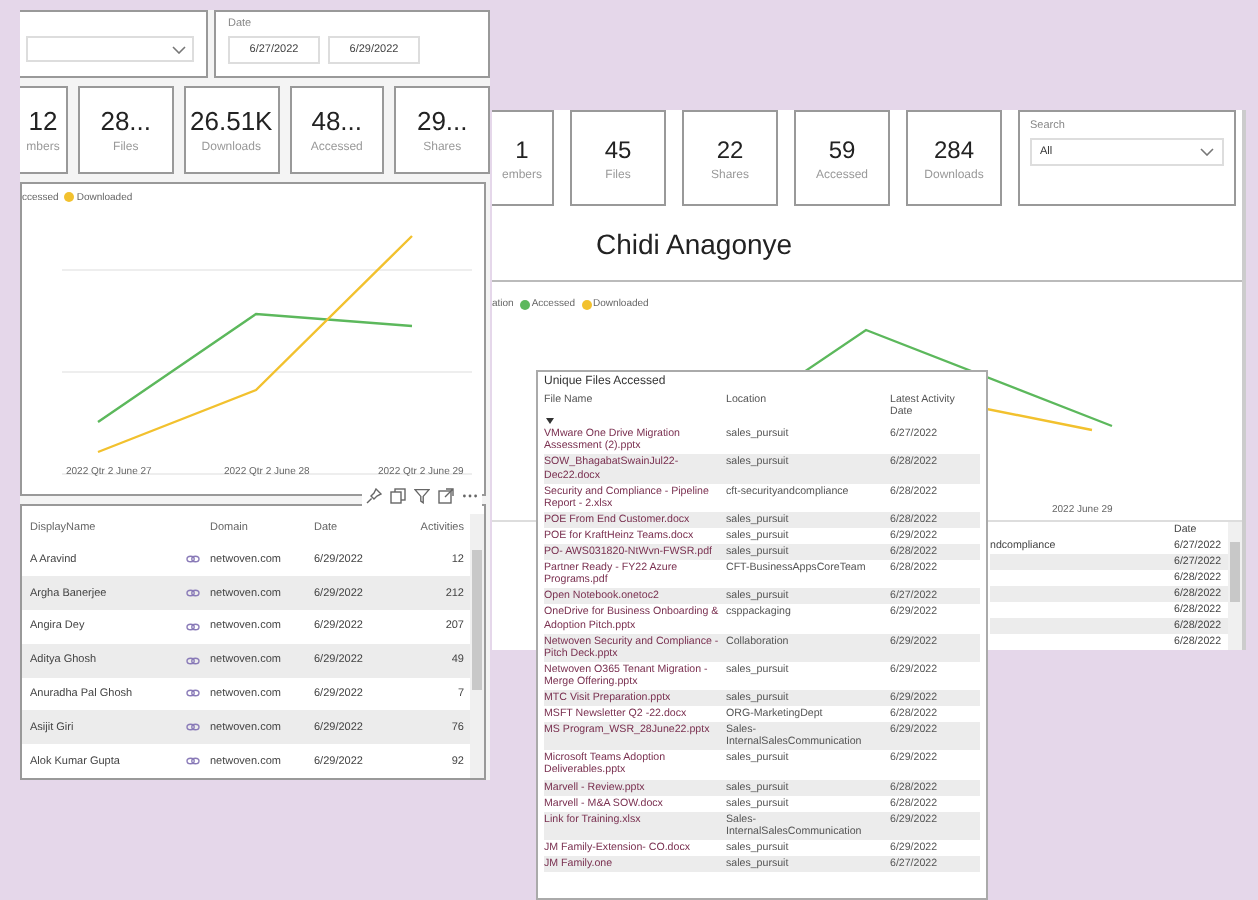  I want to click on expand-icon, so click(446, 496).